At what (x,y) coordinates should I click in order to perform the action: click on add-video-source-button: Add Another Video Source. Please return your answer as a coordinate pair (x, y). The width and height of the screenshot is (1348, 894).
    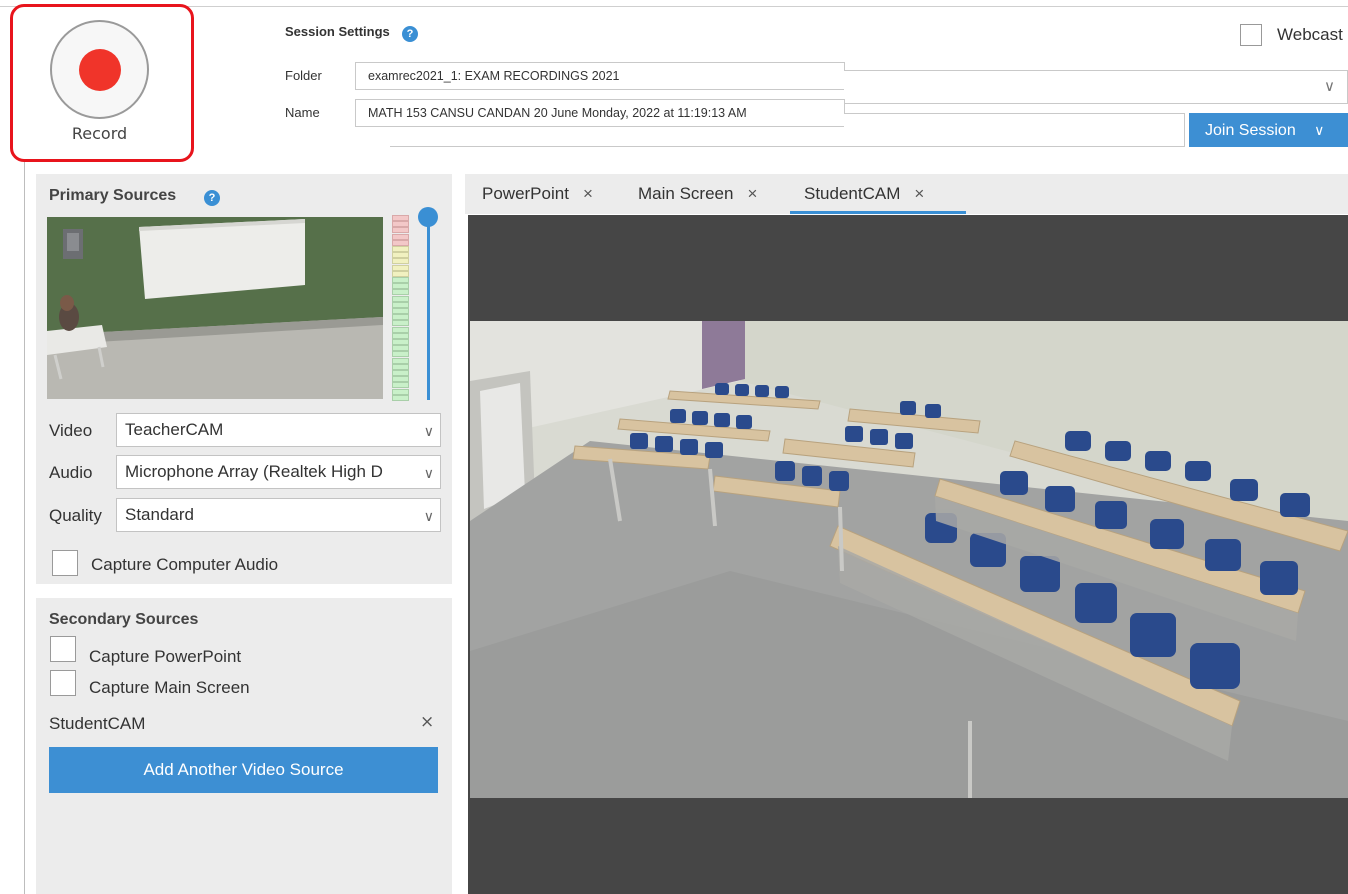
    Looking at the image, I should click on (243, 770).